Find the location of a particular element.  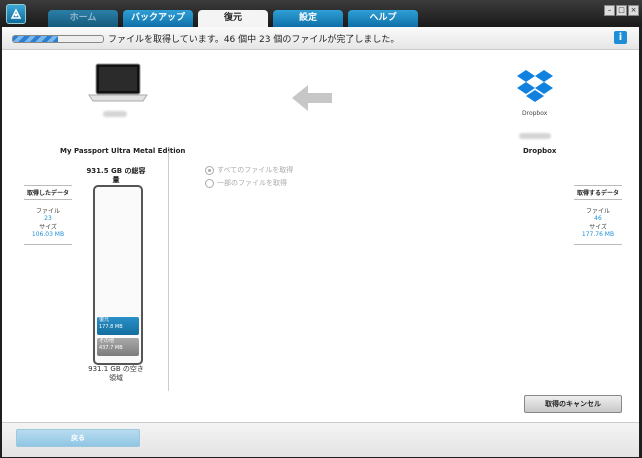

retrieved-data-panel: 取得したデータ ファイル 23 サイズ 106.03 MB is located at coordinates (48, 215).